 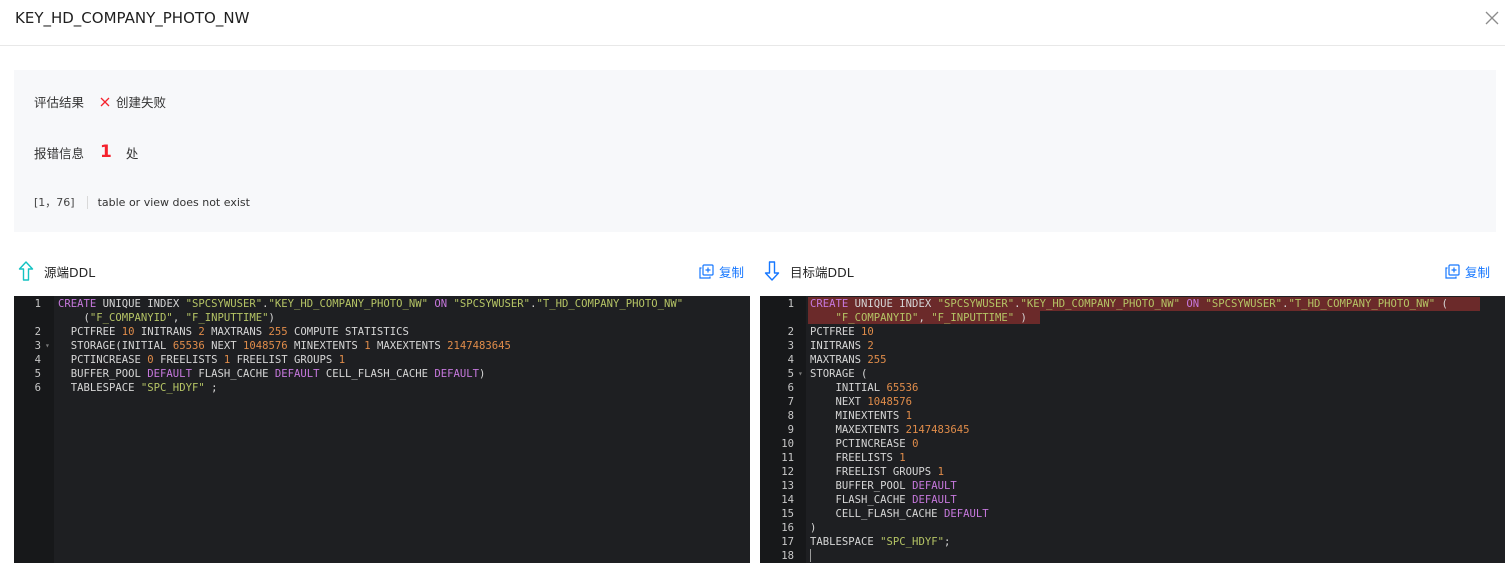 I want to click on line-number: 15, so click(x=787, y=514).